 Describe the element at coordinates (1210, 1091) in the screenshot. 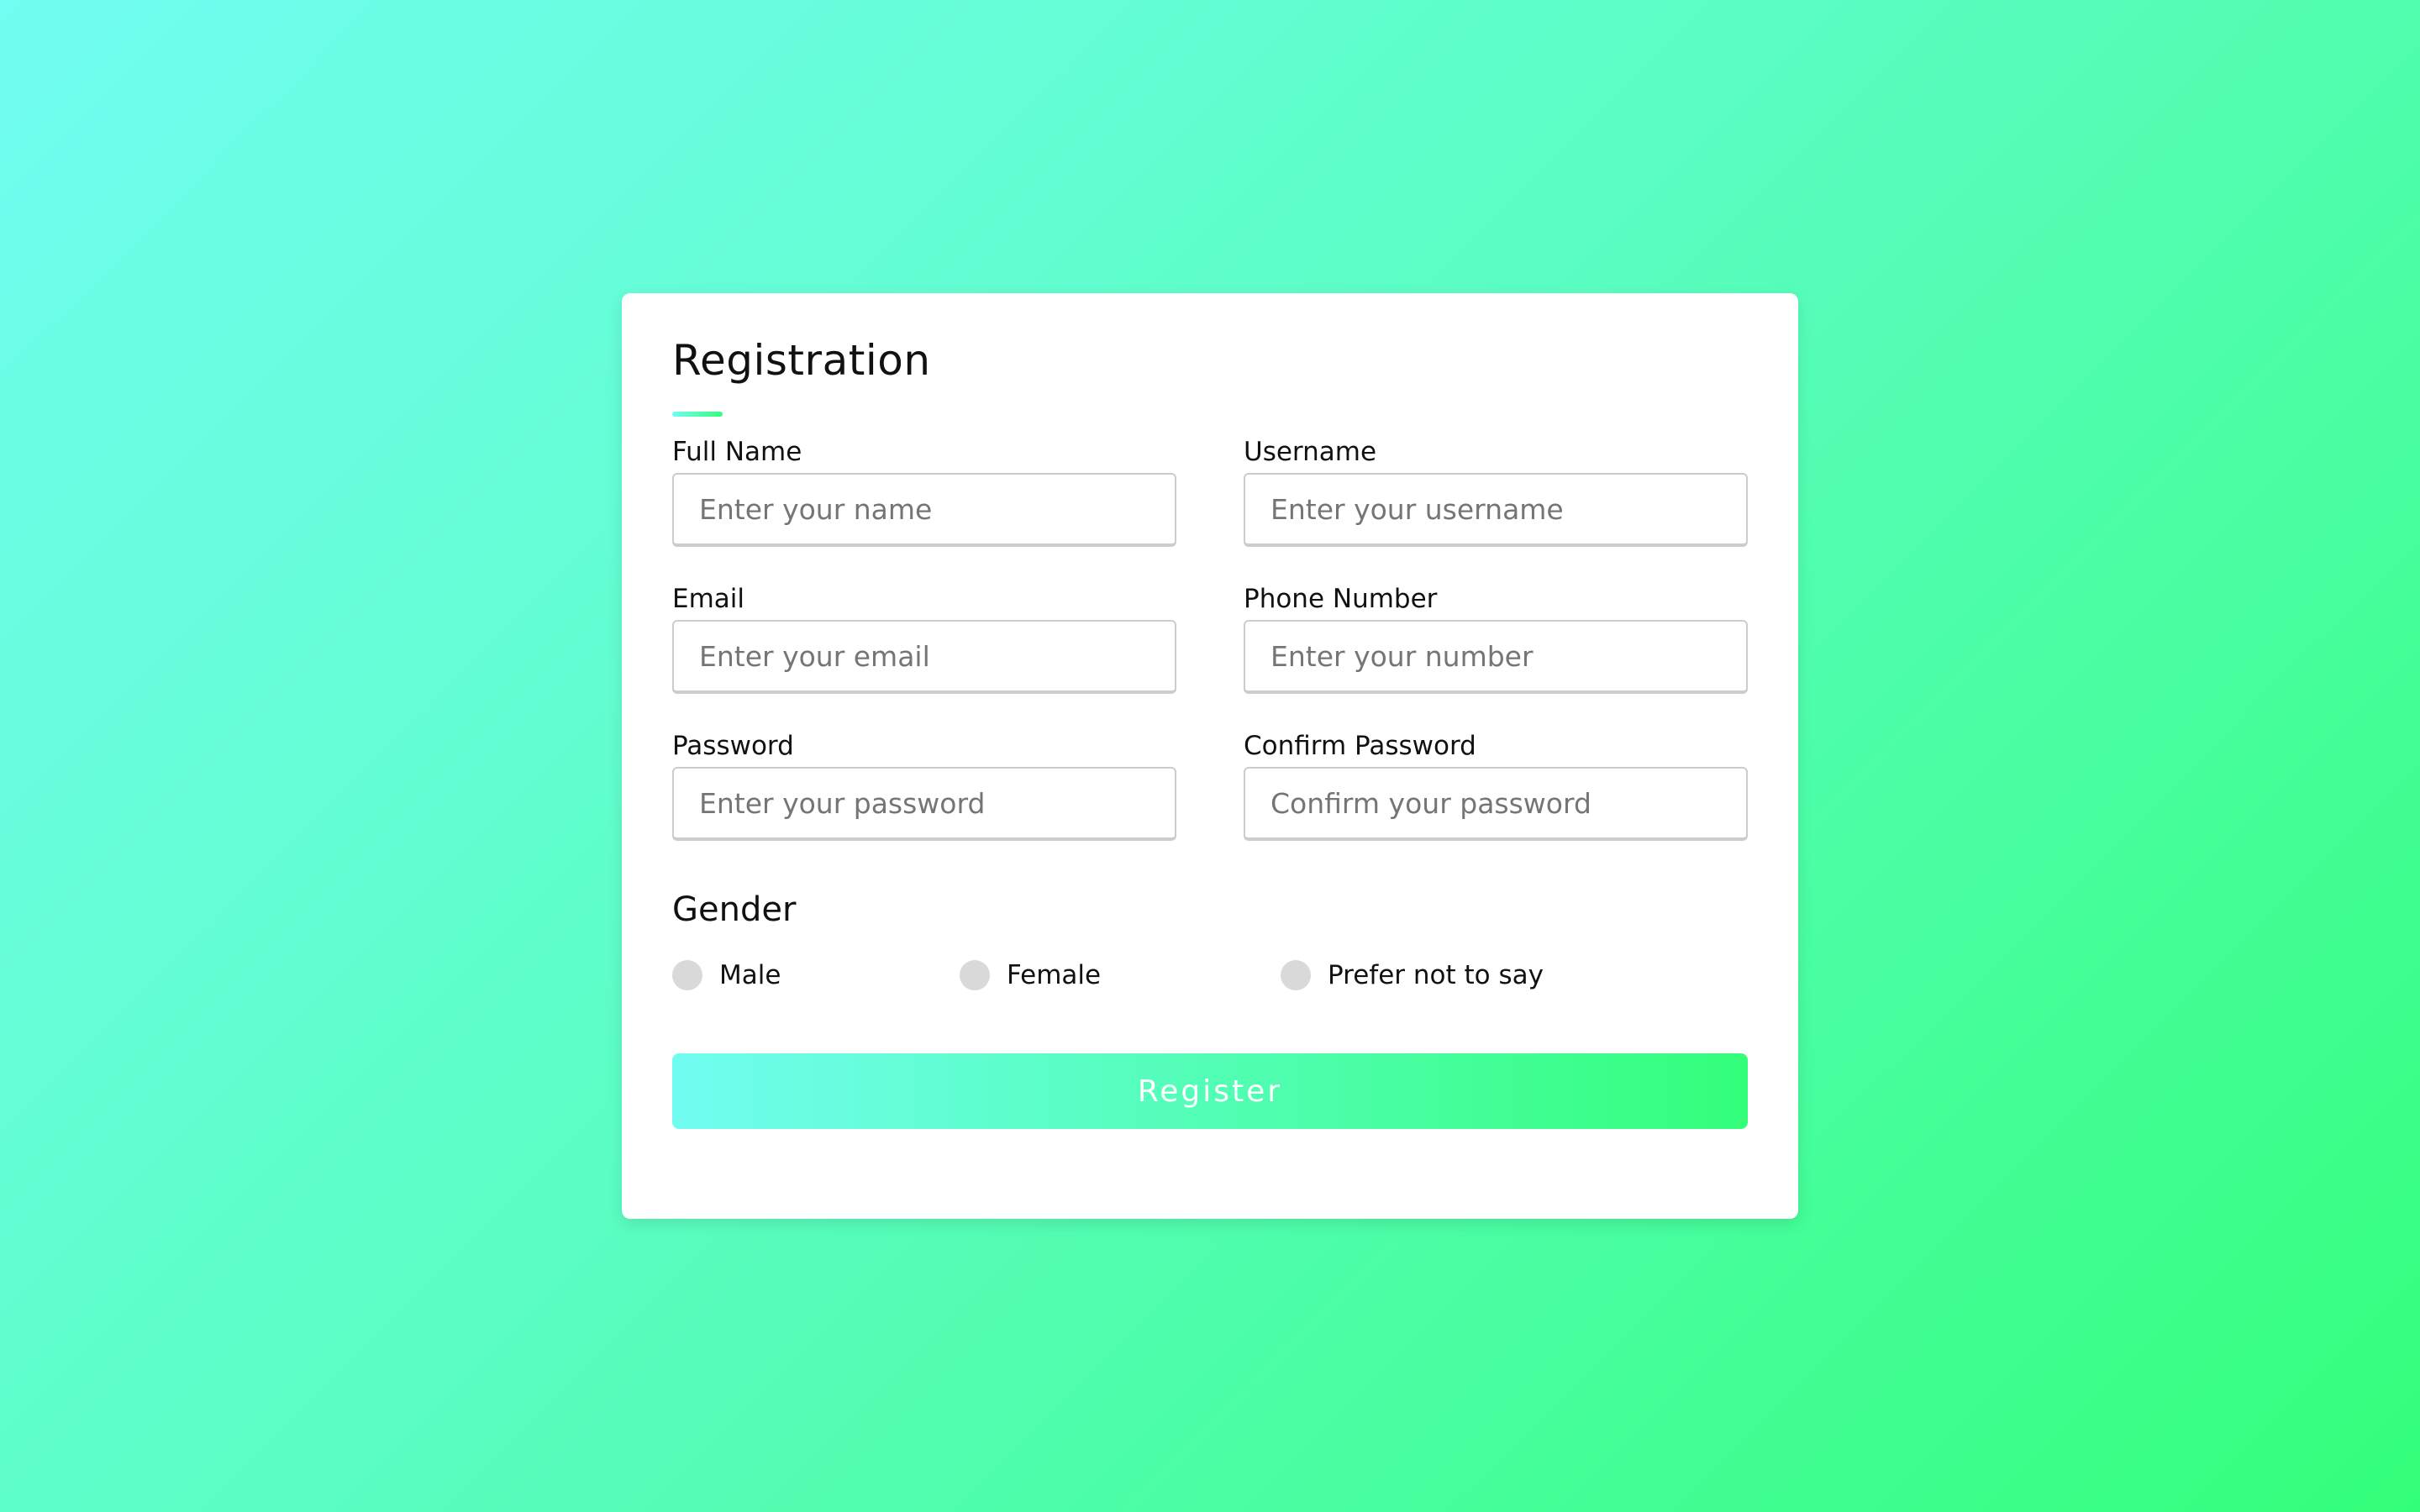

I see `register-button: Register` at that location.